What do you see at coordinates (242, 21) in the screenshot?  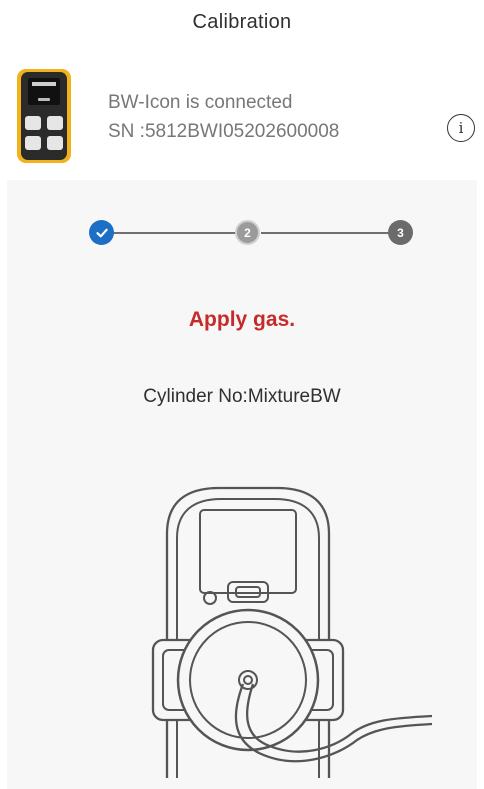 I see `page-title: Calibration` at bounding box center [242, 21].